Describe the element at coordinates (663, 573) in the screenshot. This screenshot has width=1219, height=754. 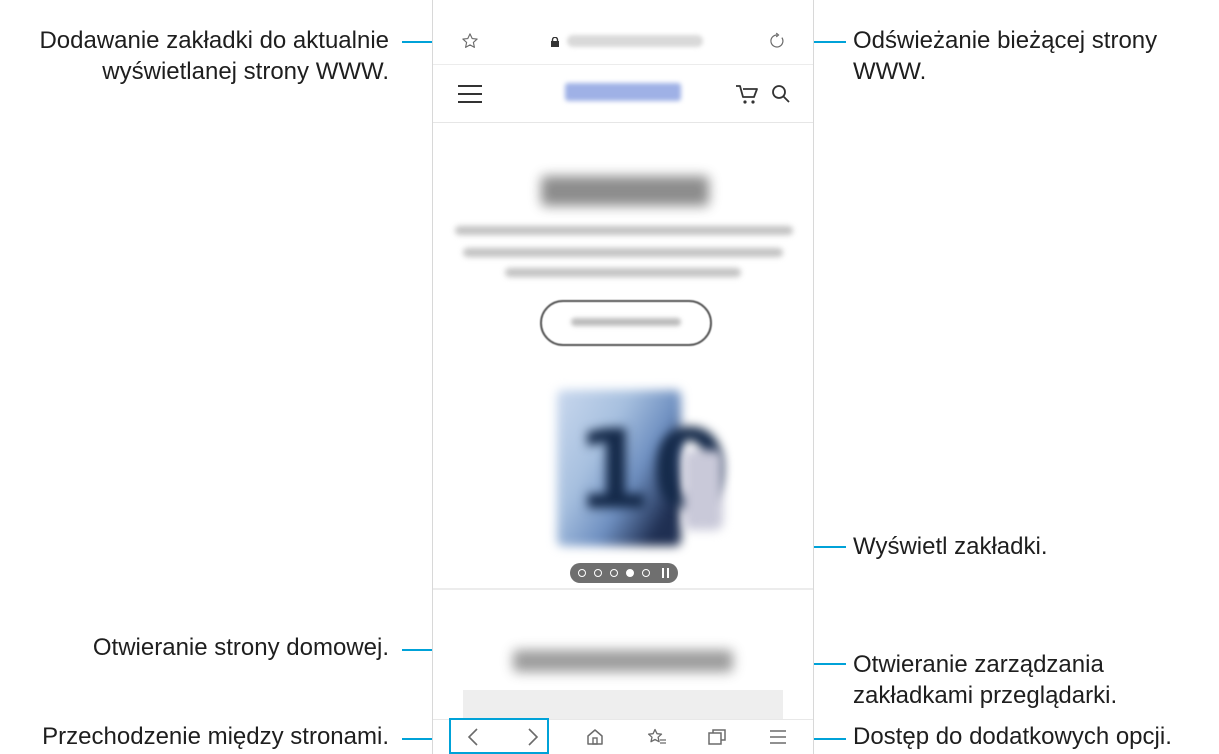
I see `pause-icon` at that location.